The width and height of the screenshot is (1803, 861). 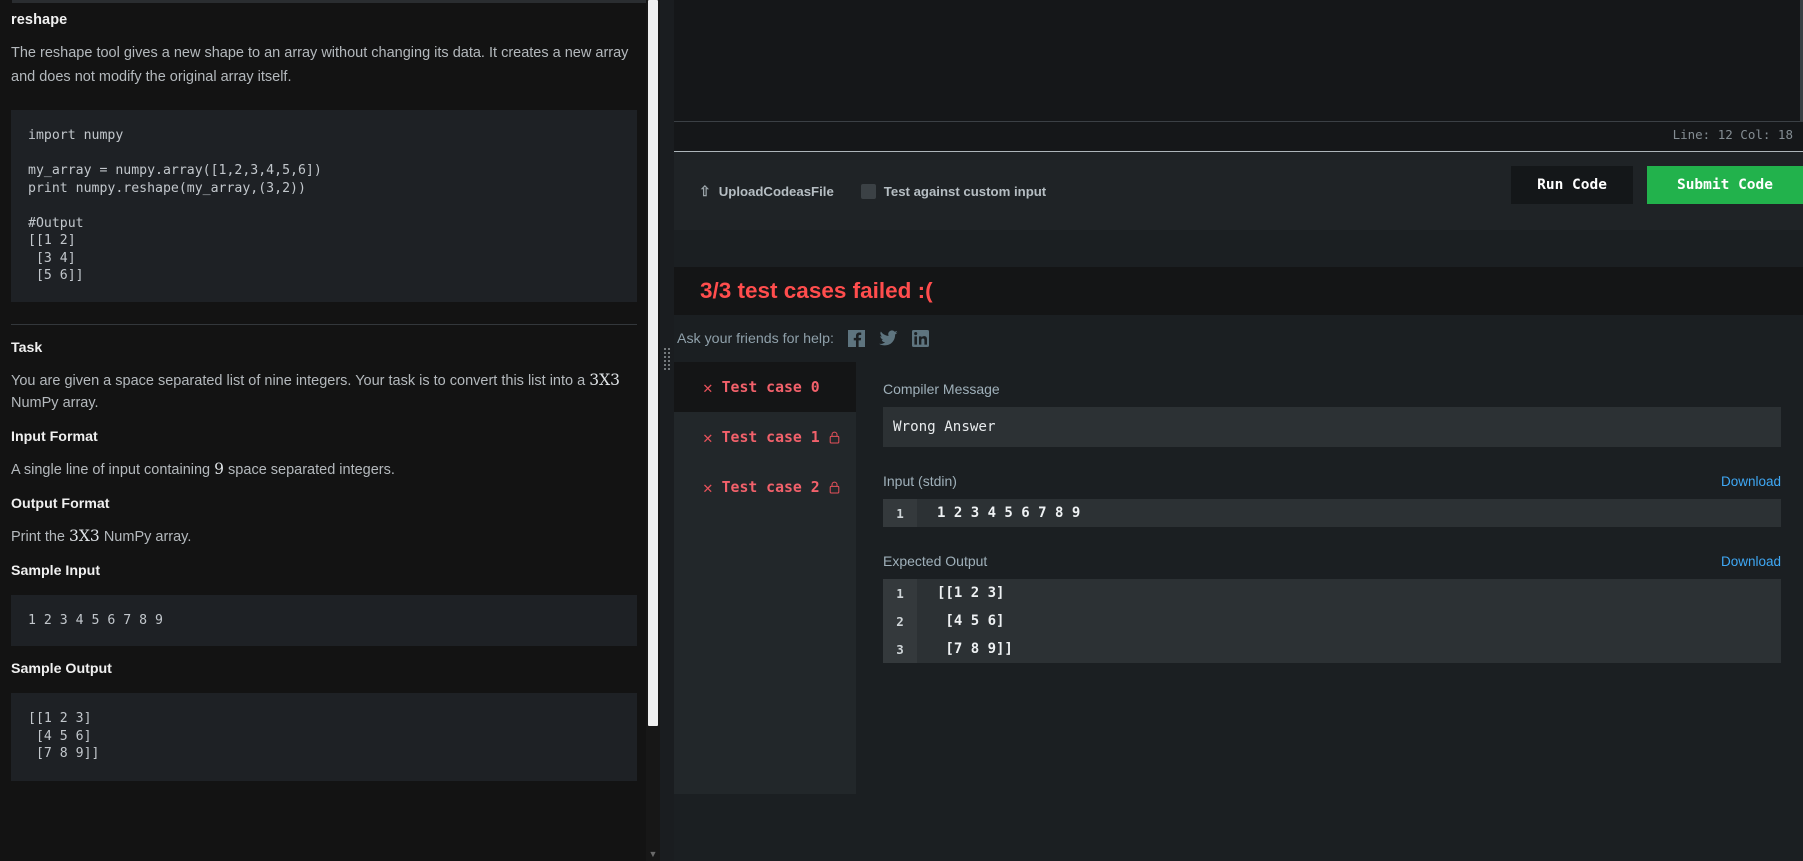 What do you see at coordinates (971, 593) in the screenshot?
I see `line-content: [[1 2 3]` at bounding box center [971, 593].